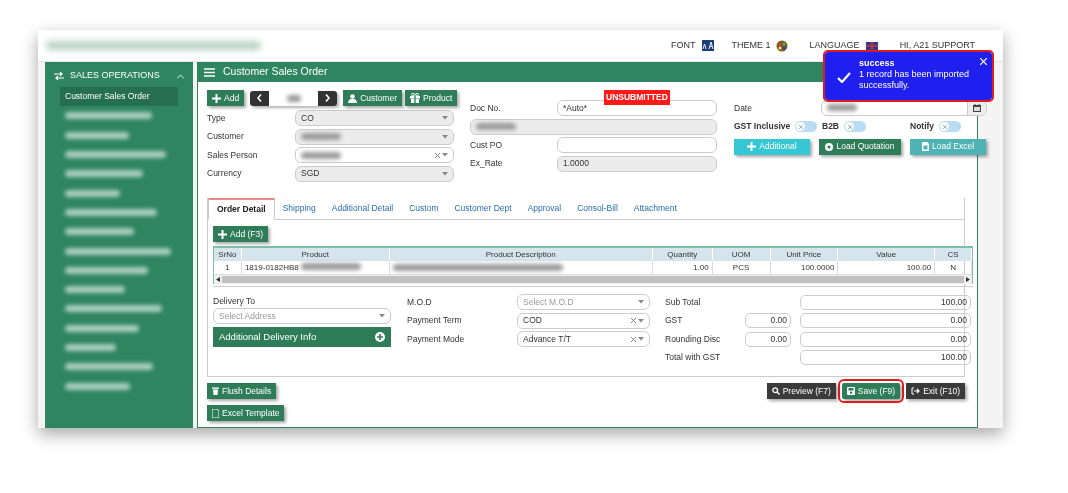 This screenshot has width=1068, height=493. I want to click on chevron-right-icon, so click(328, 98).